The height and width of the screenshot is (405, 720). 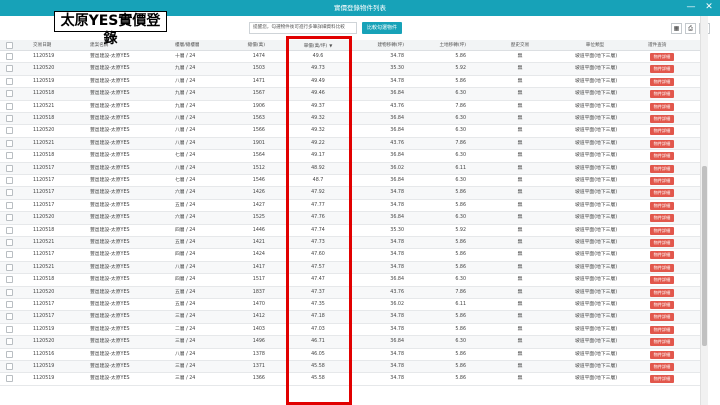 What do you see at coordinates (690, 28) in the screenshot?
I see `print-icon: ⎙` at bounding box center [690, 28].